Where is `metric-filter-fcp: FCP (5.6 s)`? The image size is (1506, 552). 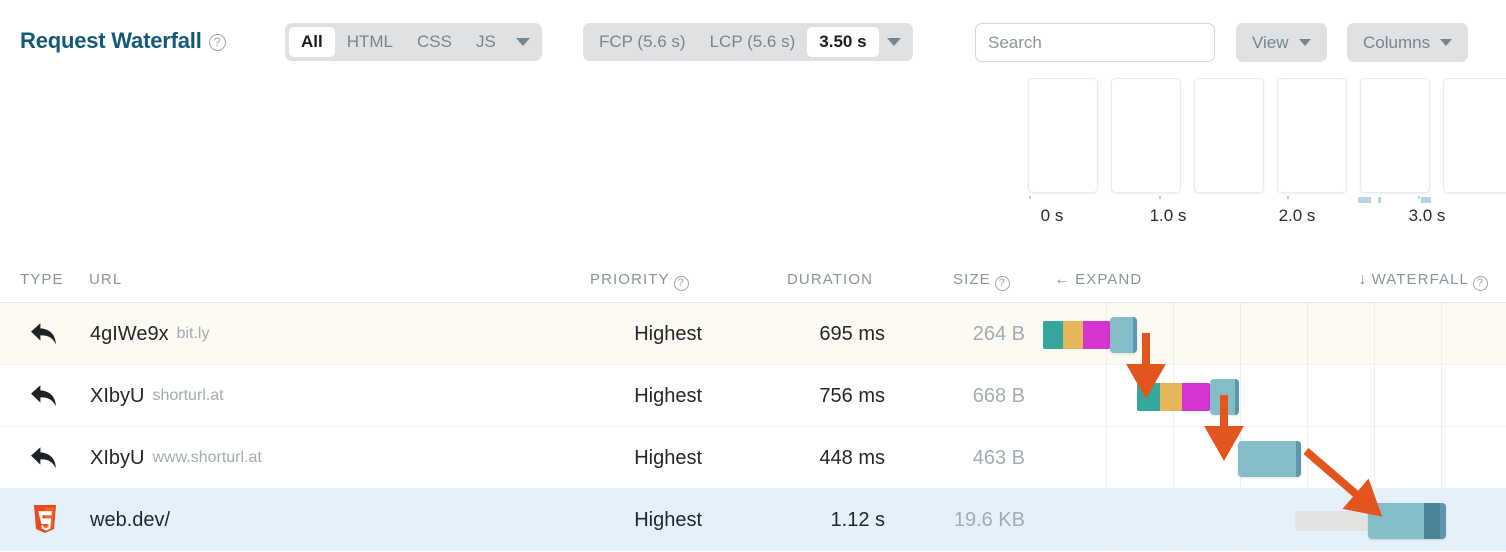
metric-filter-fcp: FCP (5.6 s) is located at coordinates (642, 42).